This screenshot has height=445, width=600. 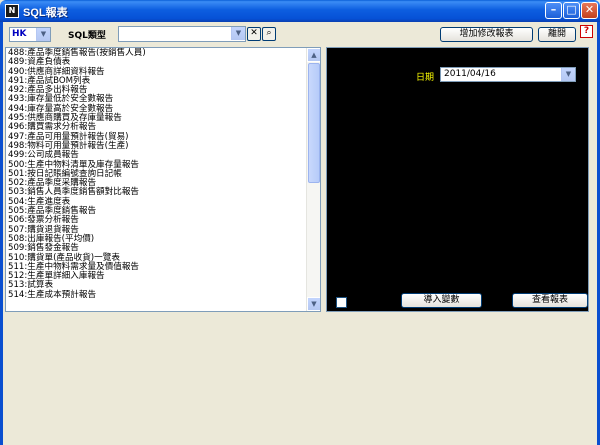 What do you see at coordinates (300, 11) in the screenshot?
I see `title-bar: N SQL報表 – □ ✕` at bounding box center [300, 11].